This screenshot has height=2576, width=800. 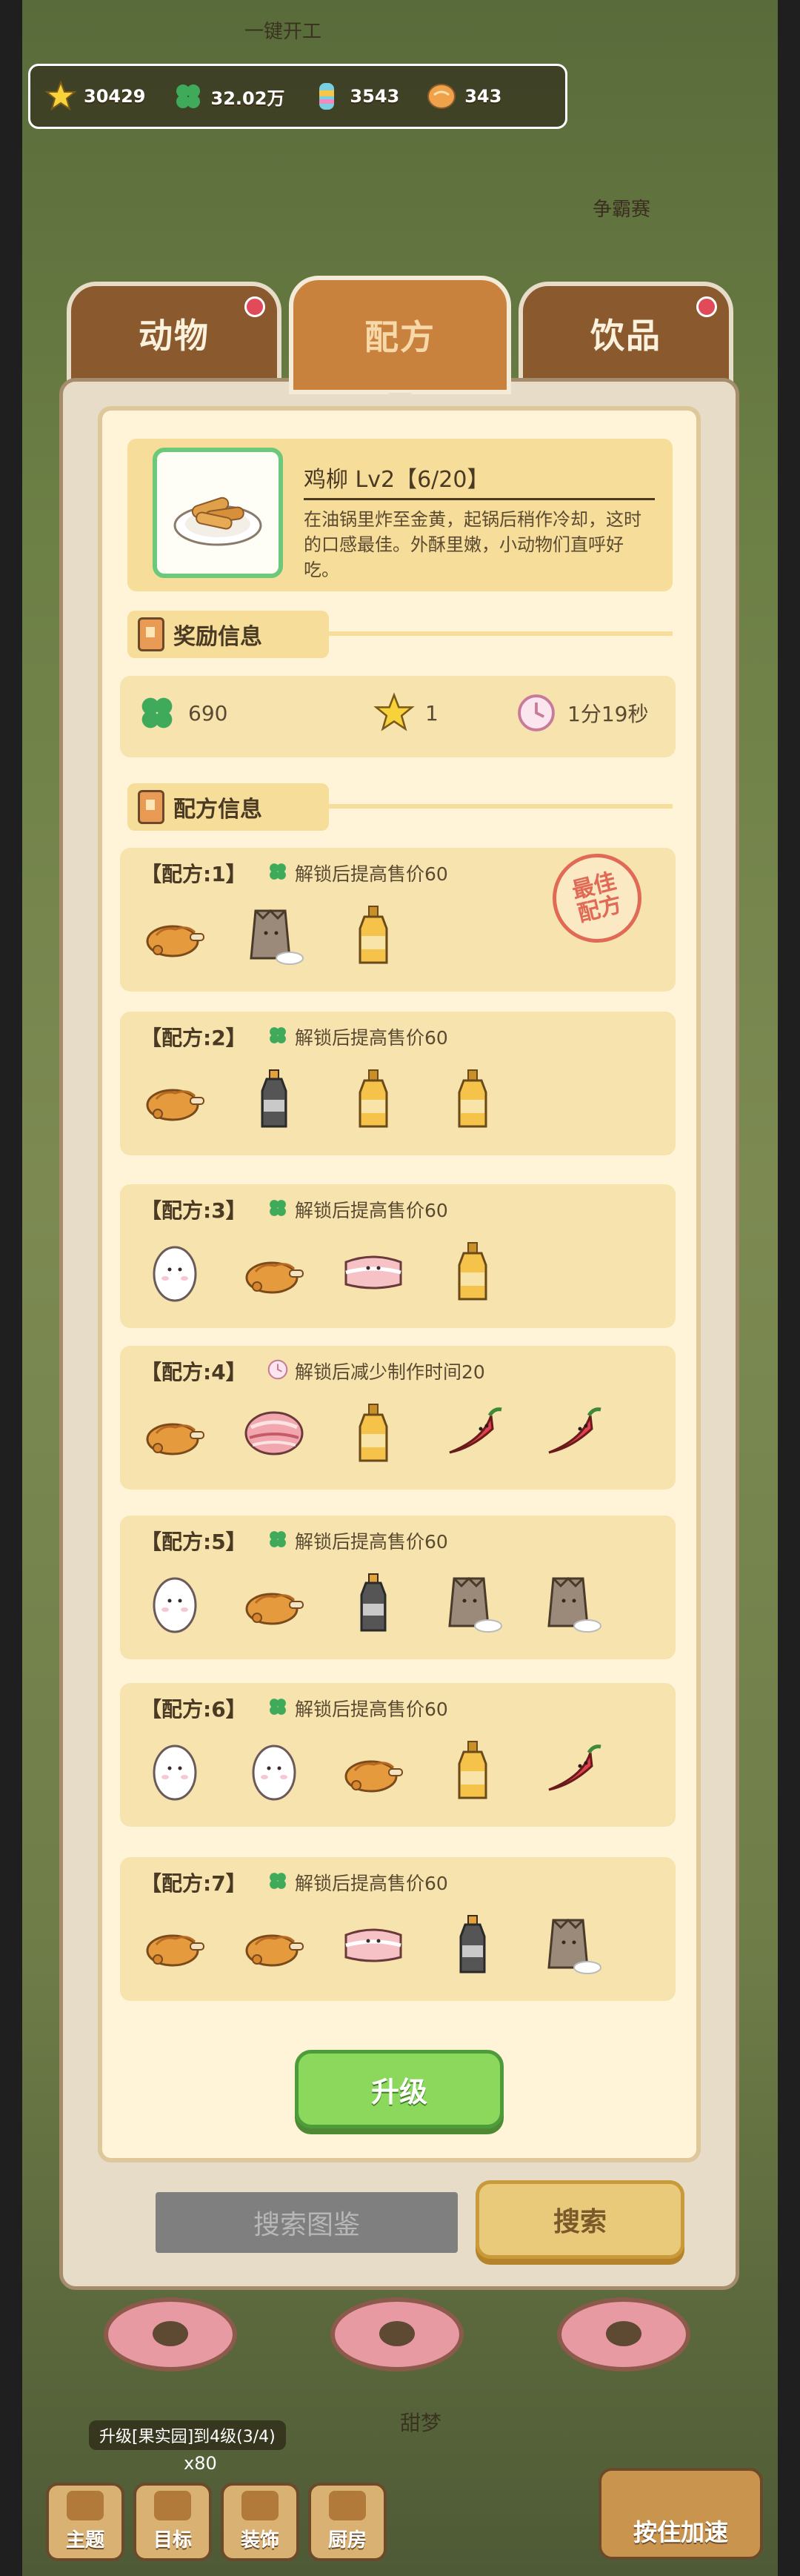 I want to click on tab-animals: 动物, so click(x=174, y=333).